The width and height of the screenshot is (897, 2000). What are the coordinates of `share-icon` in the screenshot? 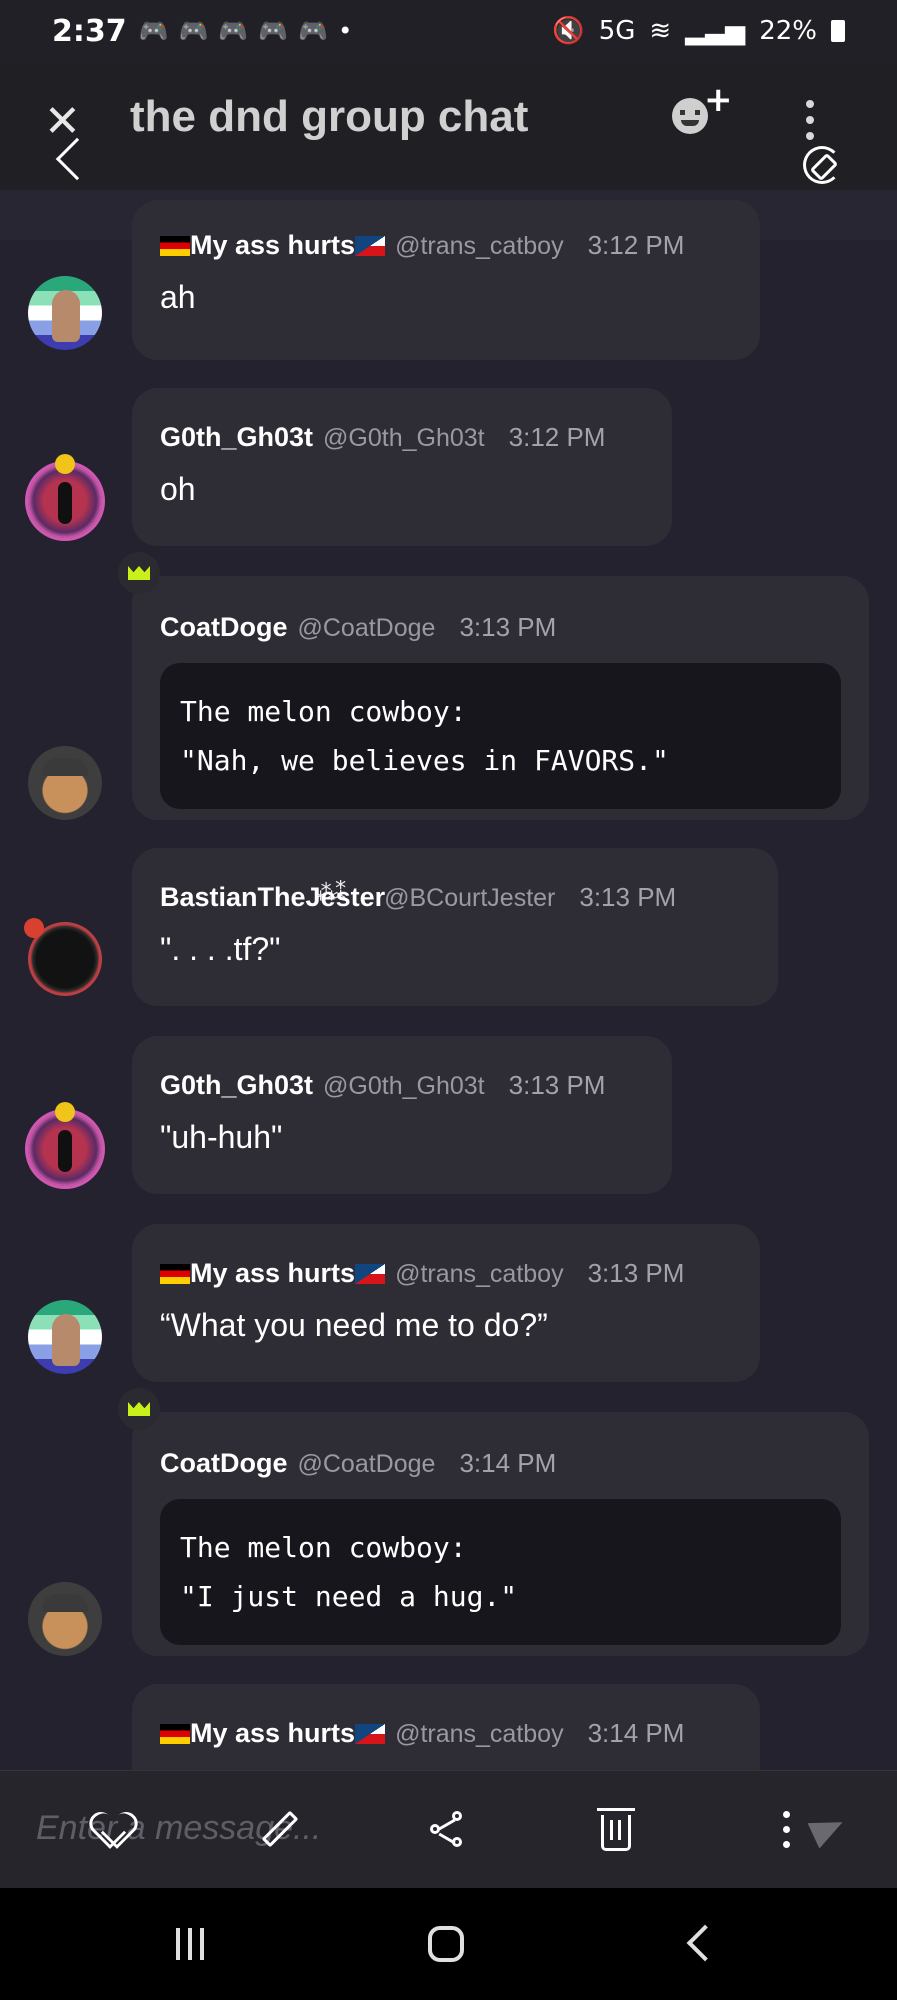 It's located at (448, 1829).